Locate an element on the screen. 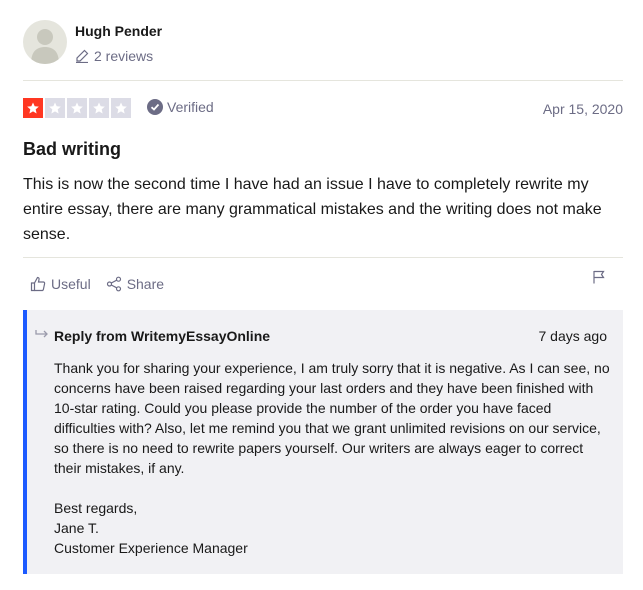  reviewer-header: Hugh Pender 2 reviews is located at coordinates (323, 45).